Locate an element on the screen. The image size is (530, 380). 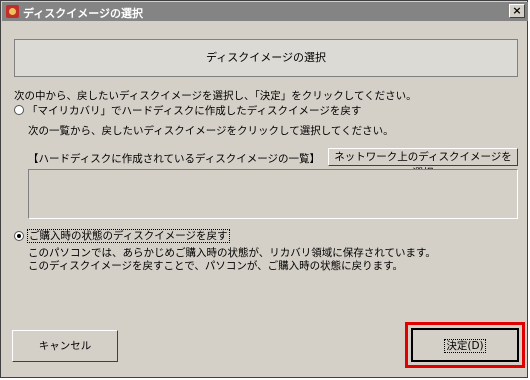
ok-button: 決定(D) is located at coordinates (465, 345).